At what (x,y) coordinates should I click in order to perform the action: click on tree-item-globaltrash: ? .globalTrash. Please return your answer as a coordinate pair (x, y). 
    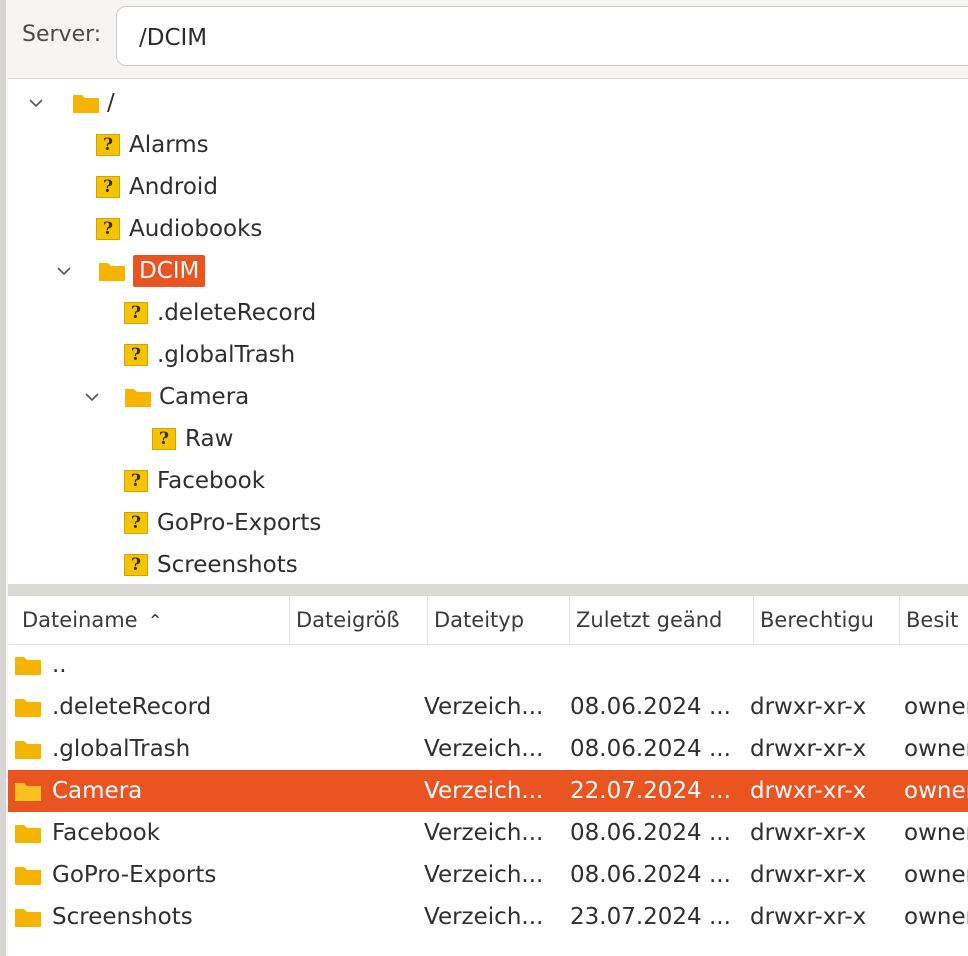
    Looking at the image, I should click on (209, 355).